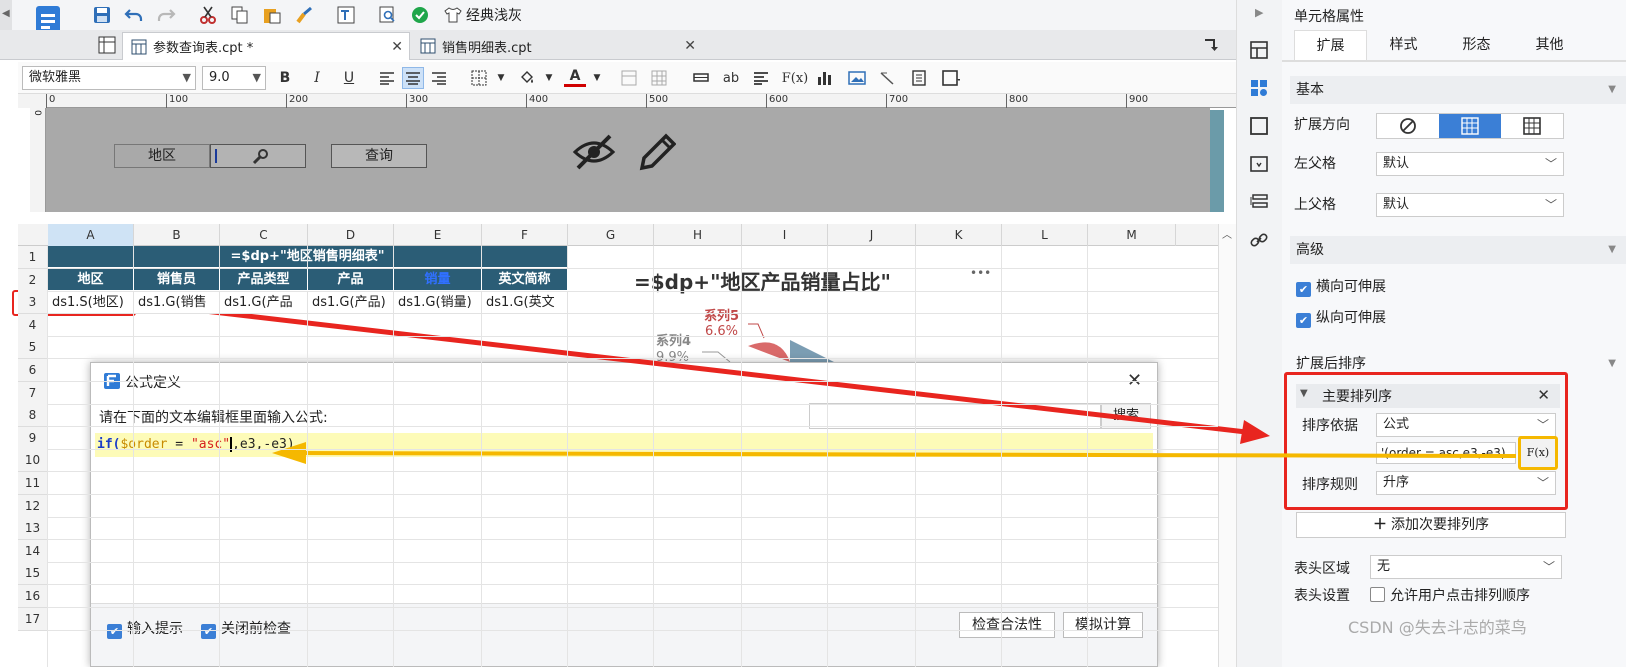 The height and width of the screenshot is (667, 1626). What do you see at coordinates (857, 78) in the screenshot?
I see `image-icon` at bounding box center [857, 78].